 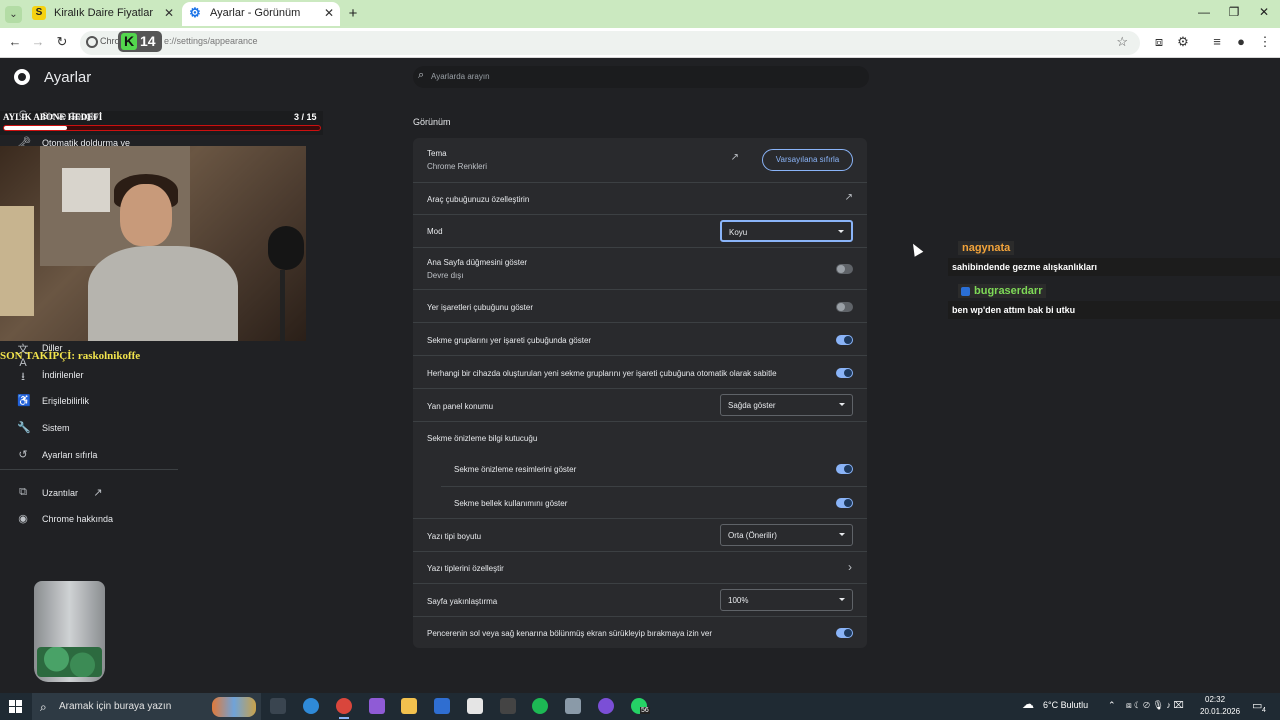 I want to click on row-label: Araç çubuğunuzu özelleştirin, so click(x=478, y=199).